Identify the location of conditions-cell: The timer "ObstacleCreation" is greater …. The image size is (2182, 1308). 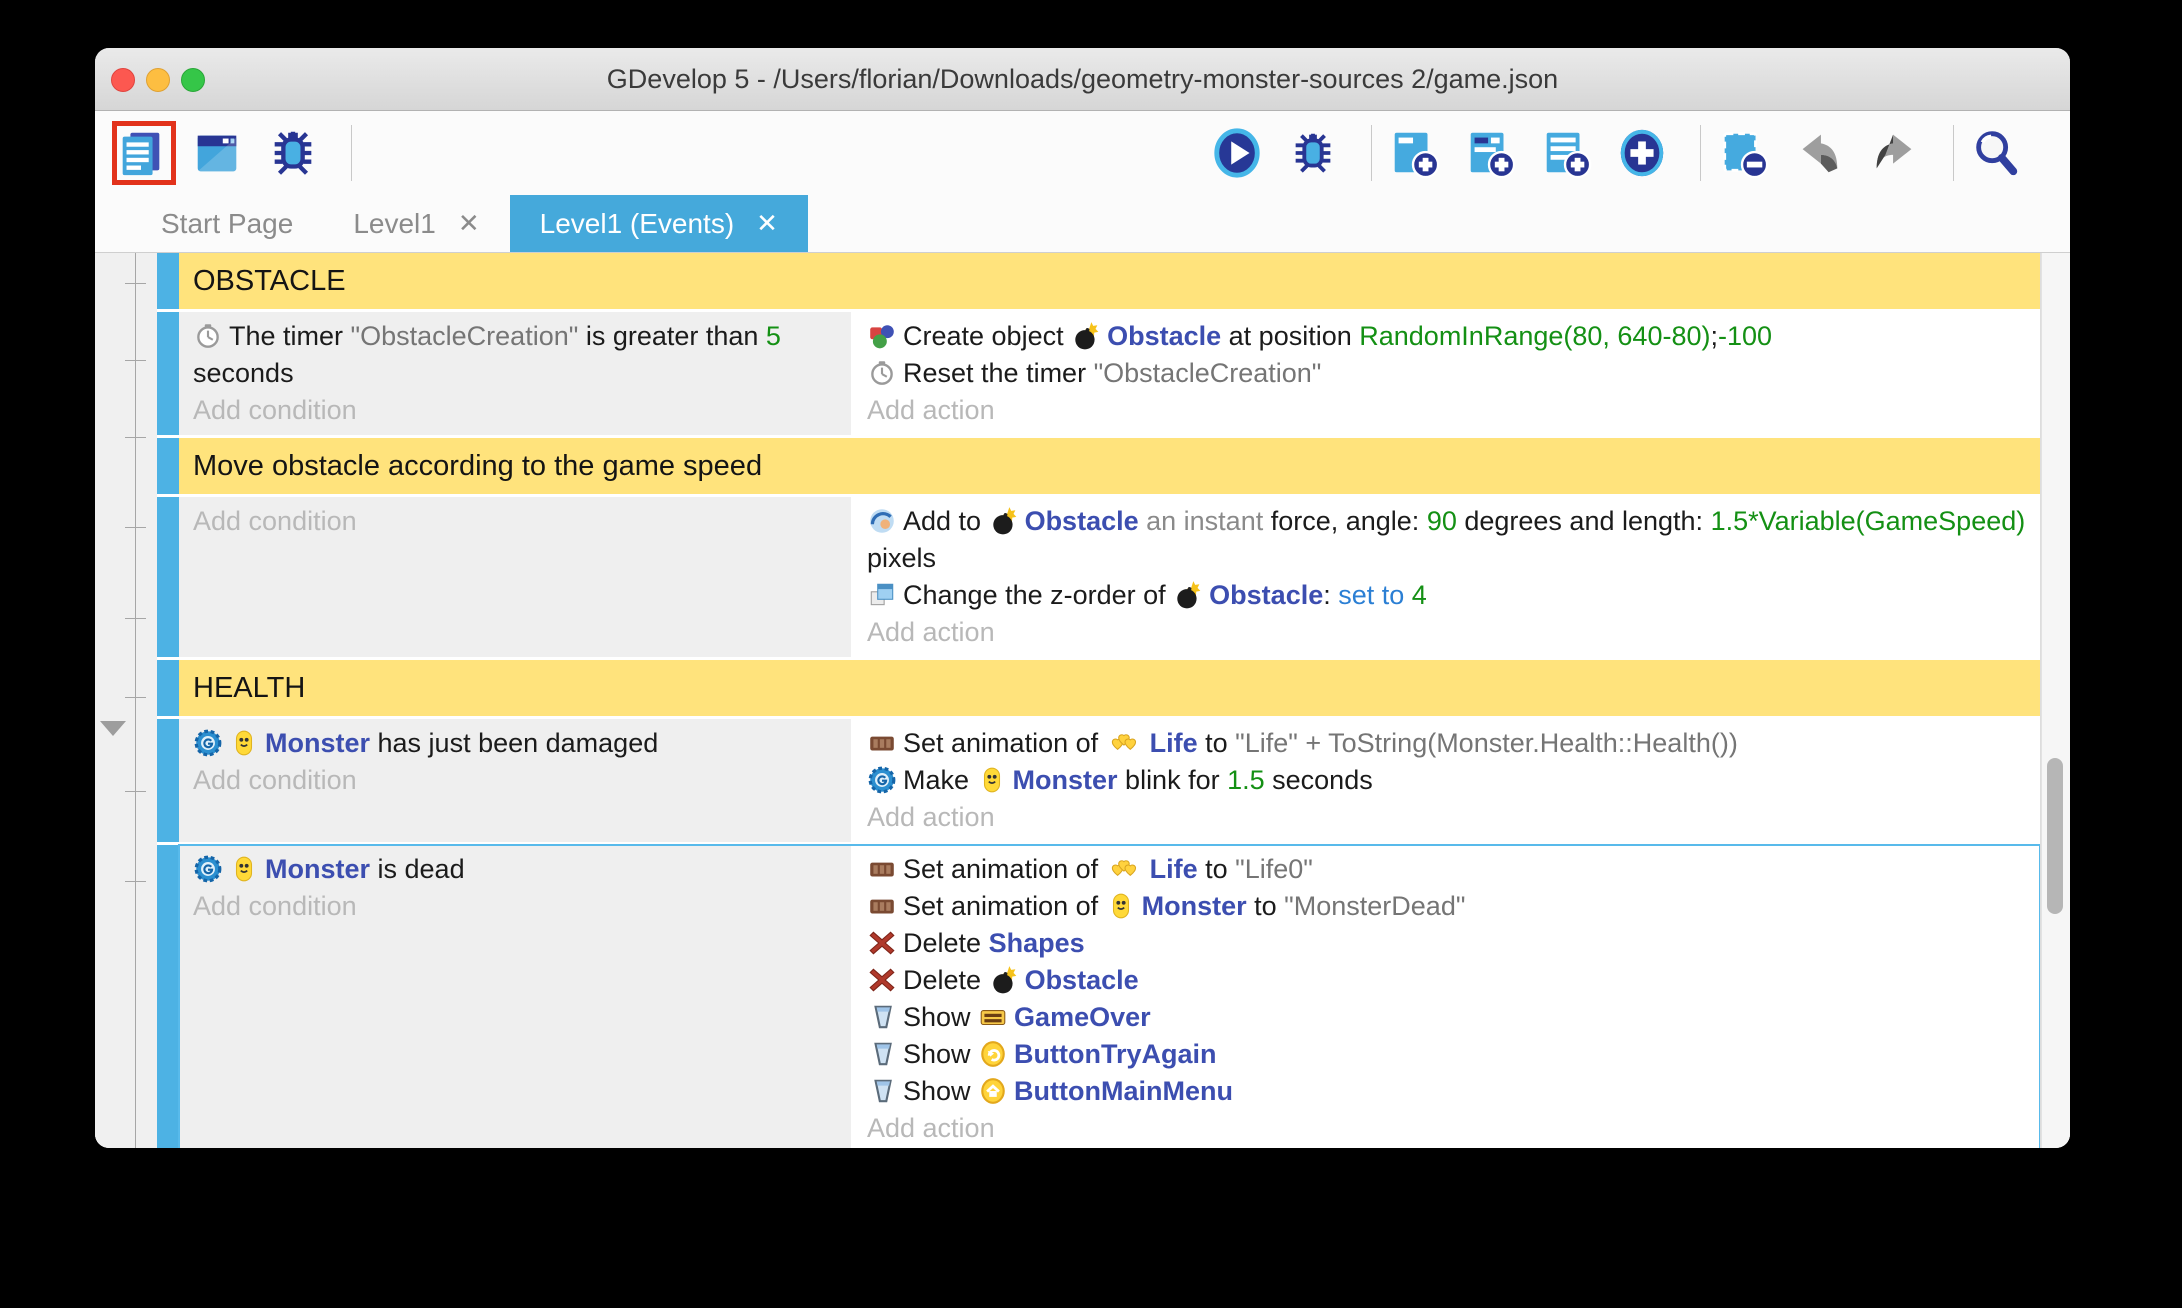
(516, 373).